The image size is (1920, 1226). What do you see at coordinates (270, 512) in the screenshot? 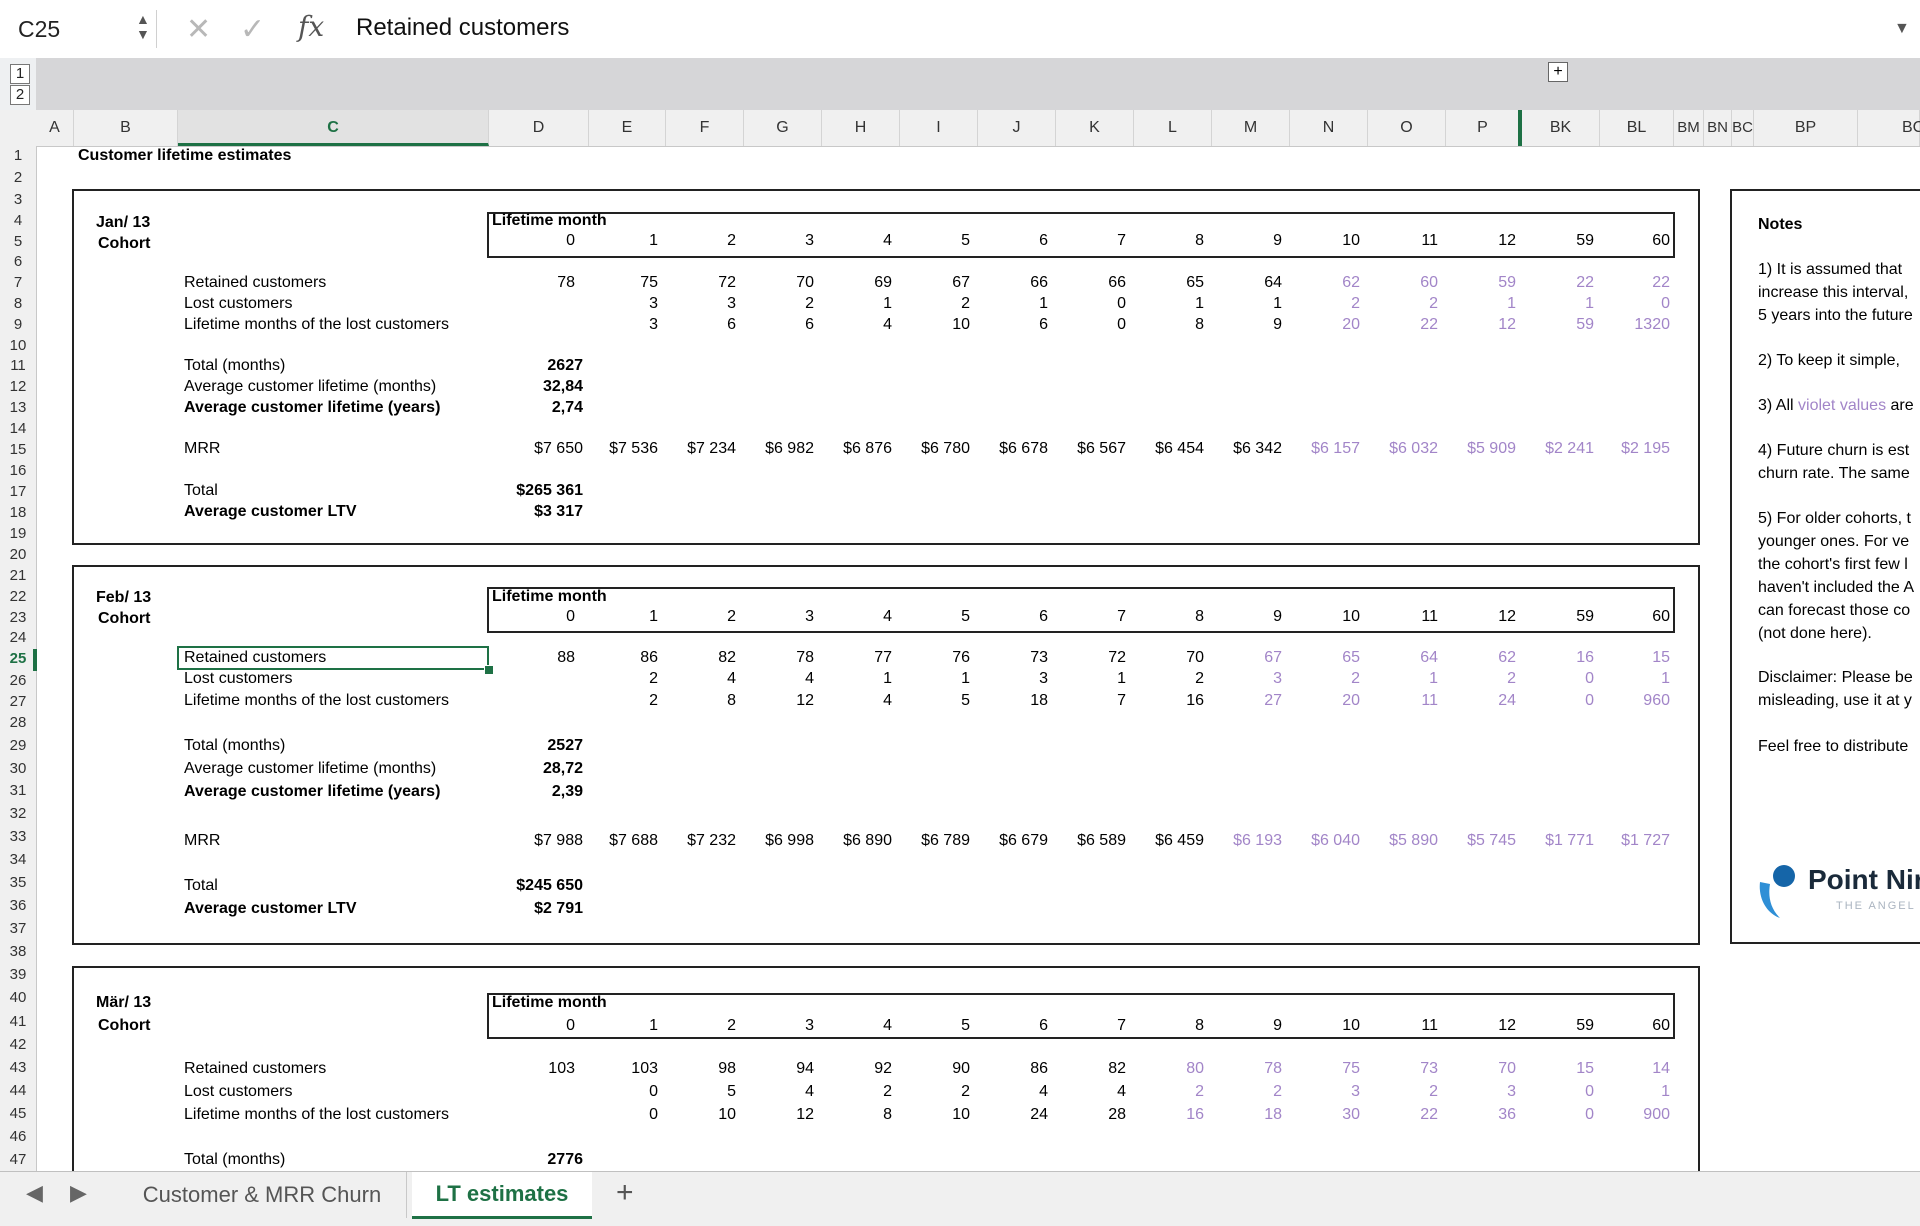
I see `avg-ltv-label: Average customer LTV` at bounding box center [270, 512].